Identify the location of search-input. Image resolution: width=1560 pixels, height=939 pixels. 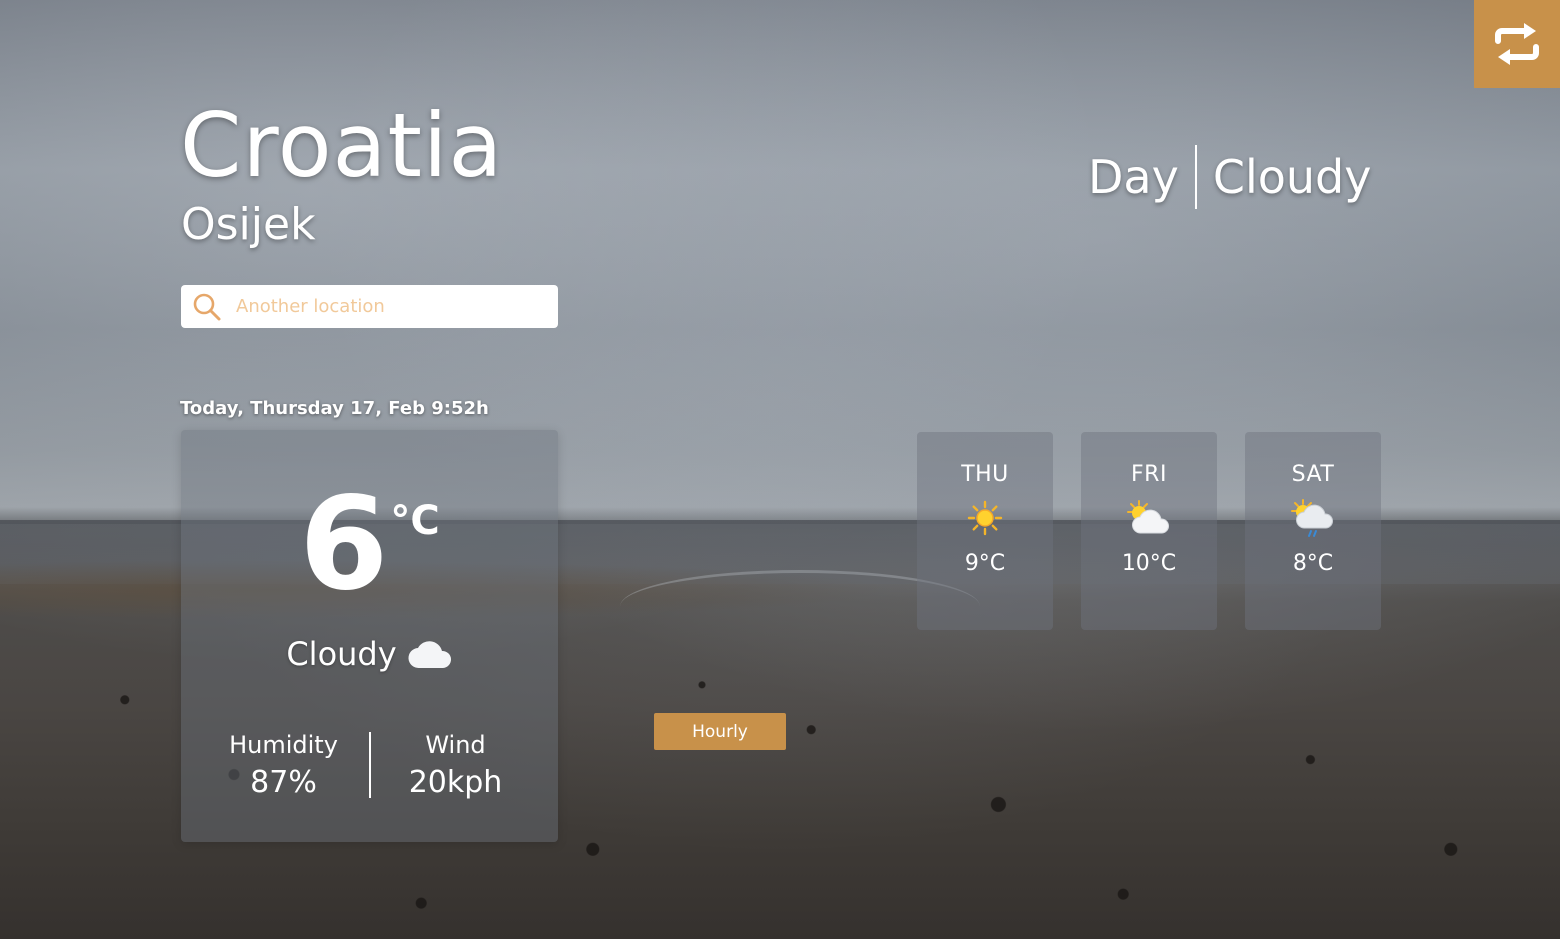
(386, 306).